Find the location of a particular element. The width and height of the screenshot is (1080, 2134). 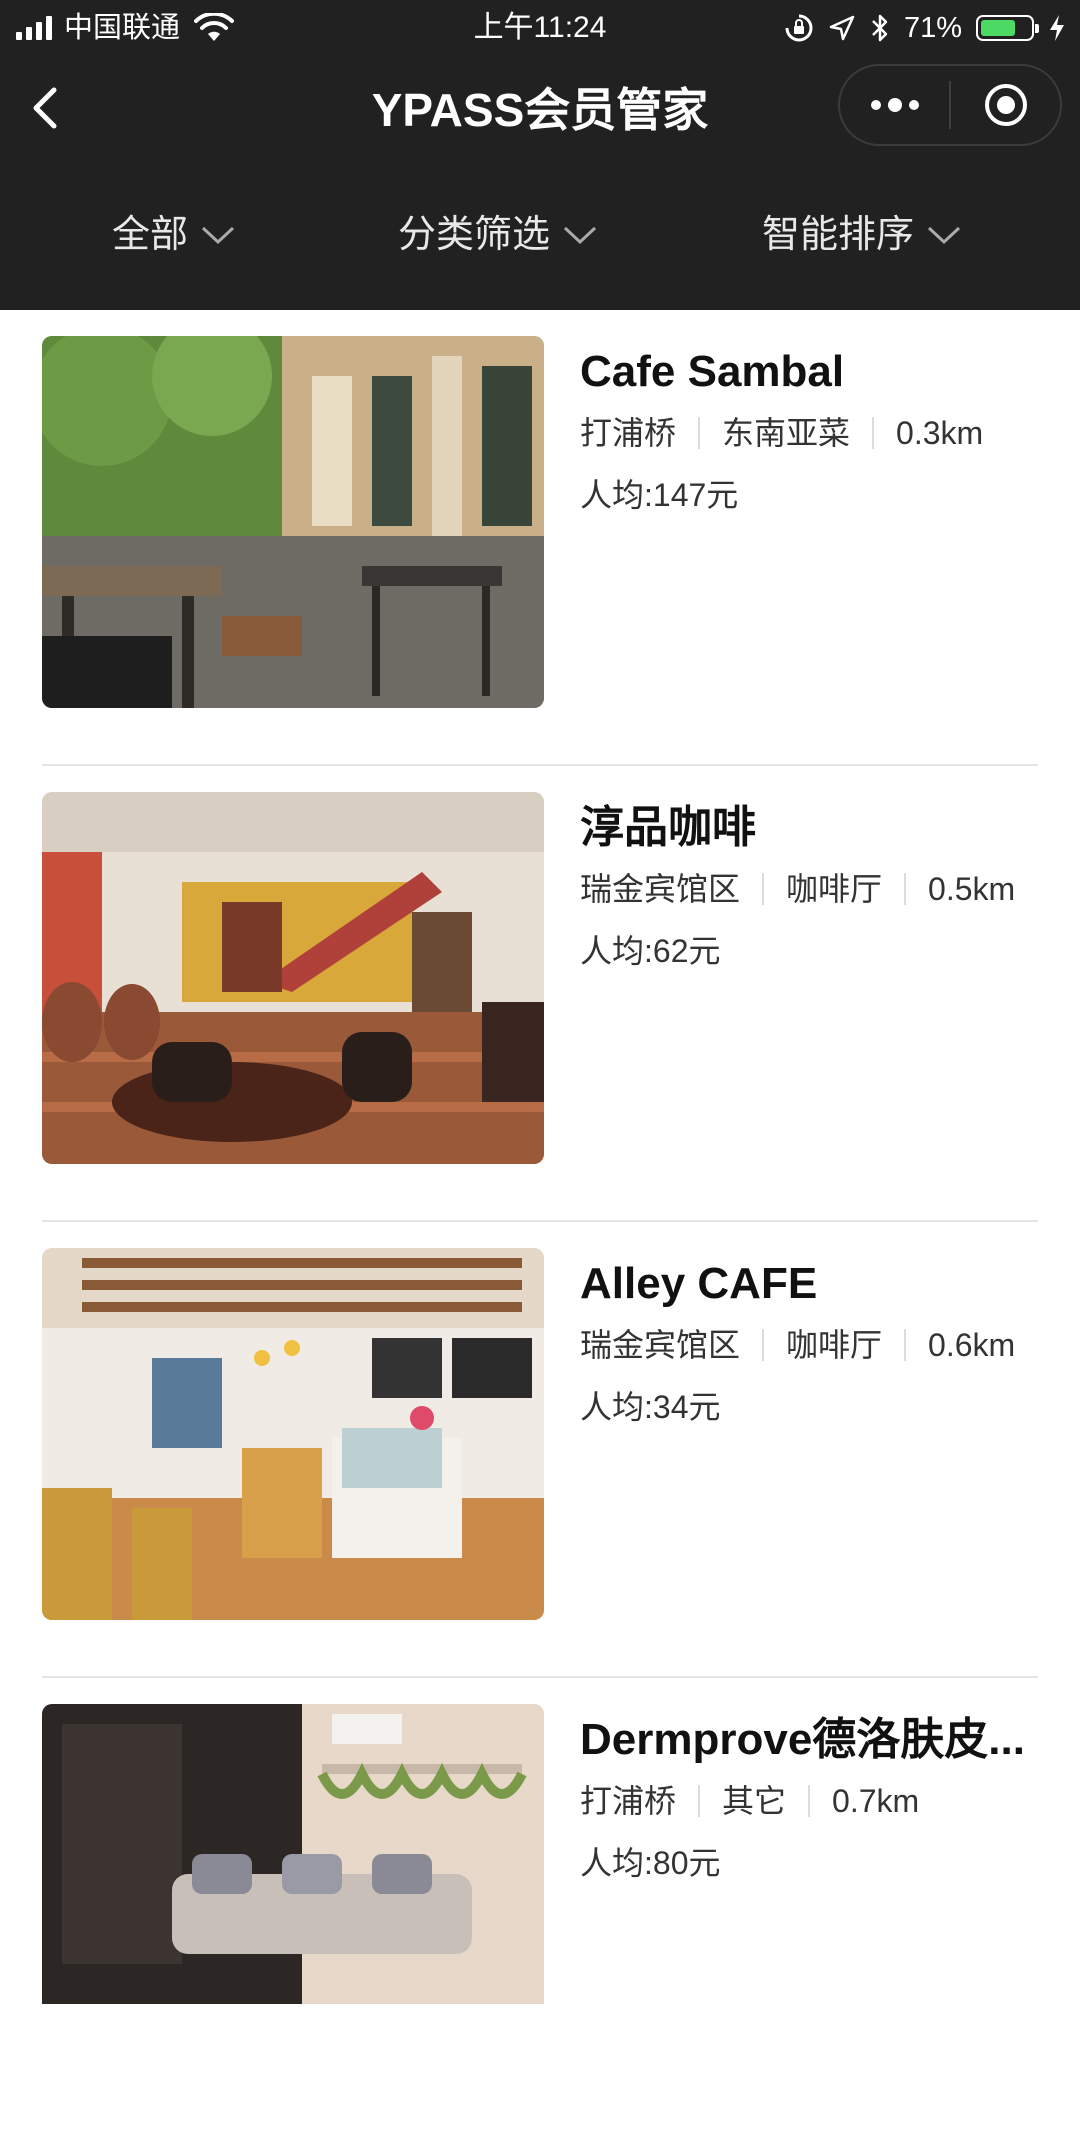

status-bar: 中国联通 上午11:24 71% is located at coordinates (540, 28).